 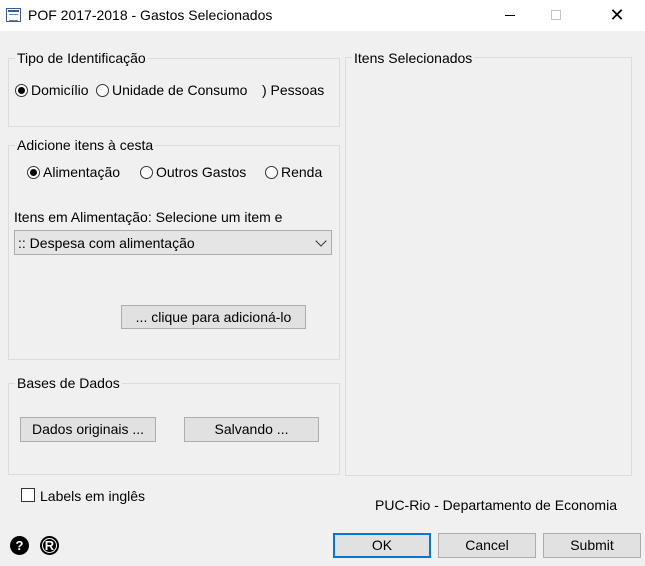 I want to click on radio-unidade-consumo: Unidade de Consumo, so click(x=172, y=90).